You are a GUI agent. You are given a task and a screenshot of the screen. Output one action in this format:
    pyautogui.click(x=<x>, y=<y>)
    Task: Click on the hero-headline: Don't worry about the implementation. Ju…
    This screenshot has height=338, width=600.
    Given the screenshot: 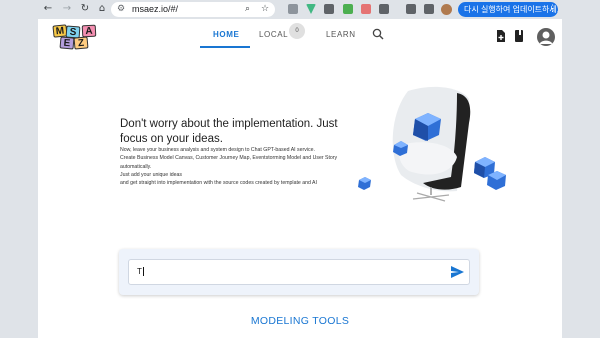 What is the action you would take?
    pyautogui.click(x=229, y=131)
    